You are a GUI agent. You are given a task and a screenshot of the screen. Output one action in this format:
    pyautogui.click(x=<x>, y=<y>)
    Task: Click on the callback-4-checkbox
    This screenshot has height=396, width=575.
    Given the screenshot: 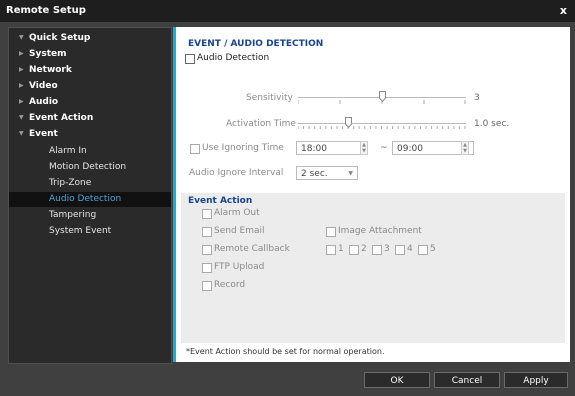 What is the action you would take?
    pyautogui.click(x=400, y=250)
    